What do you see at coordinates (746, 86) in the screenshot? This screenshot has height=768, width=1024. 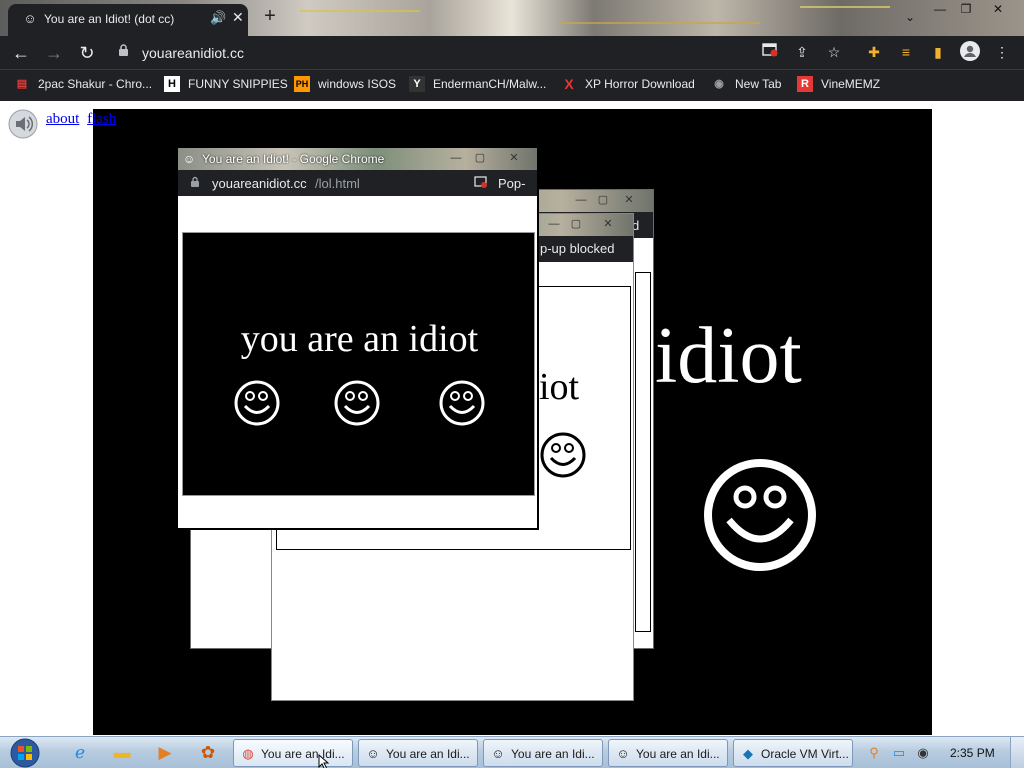 I see `bookmark-new-tab: ◉ New Tab` at bounding box center [746, 86].